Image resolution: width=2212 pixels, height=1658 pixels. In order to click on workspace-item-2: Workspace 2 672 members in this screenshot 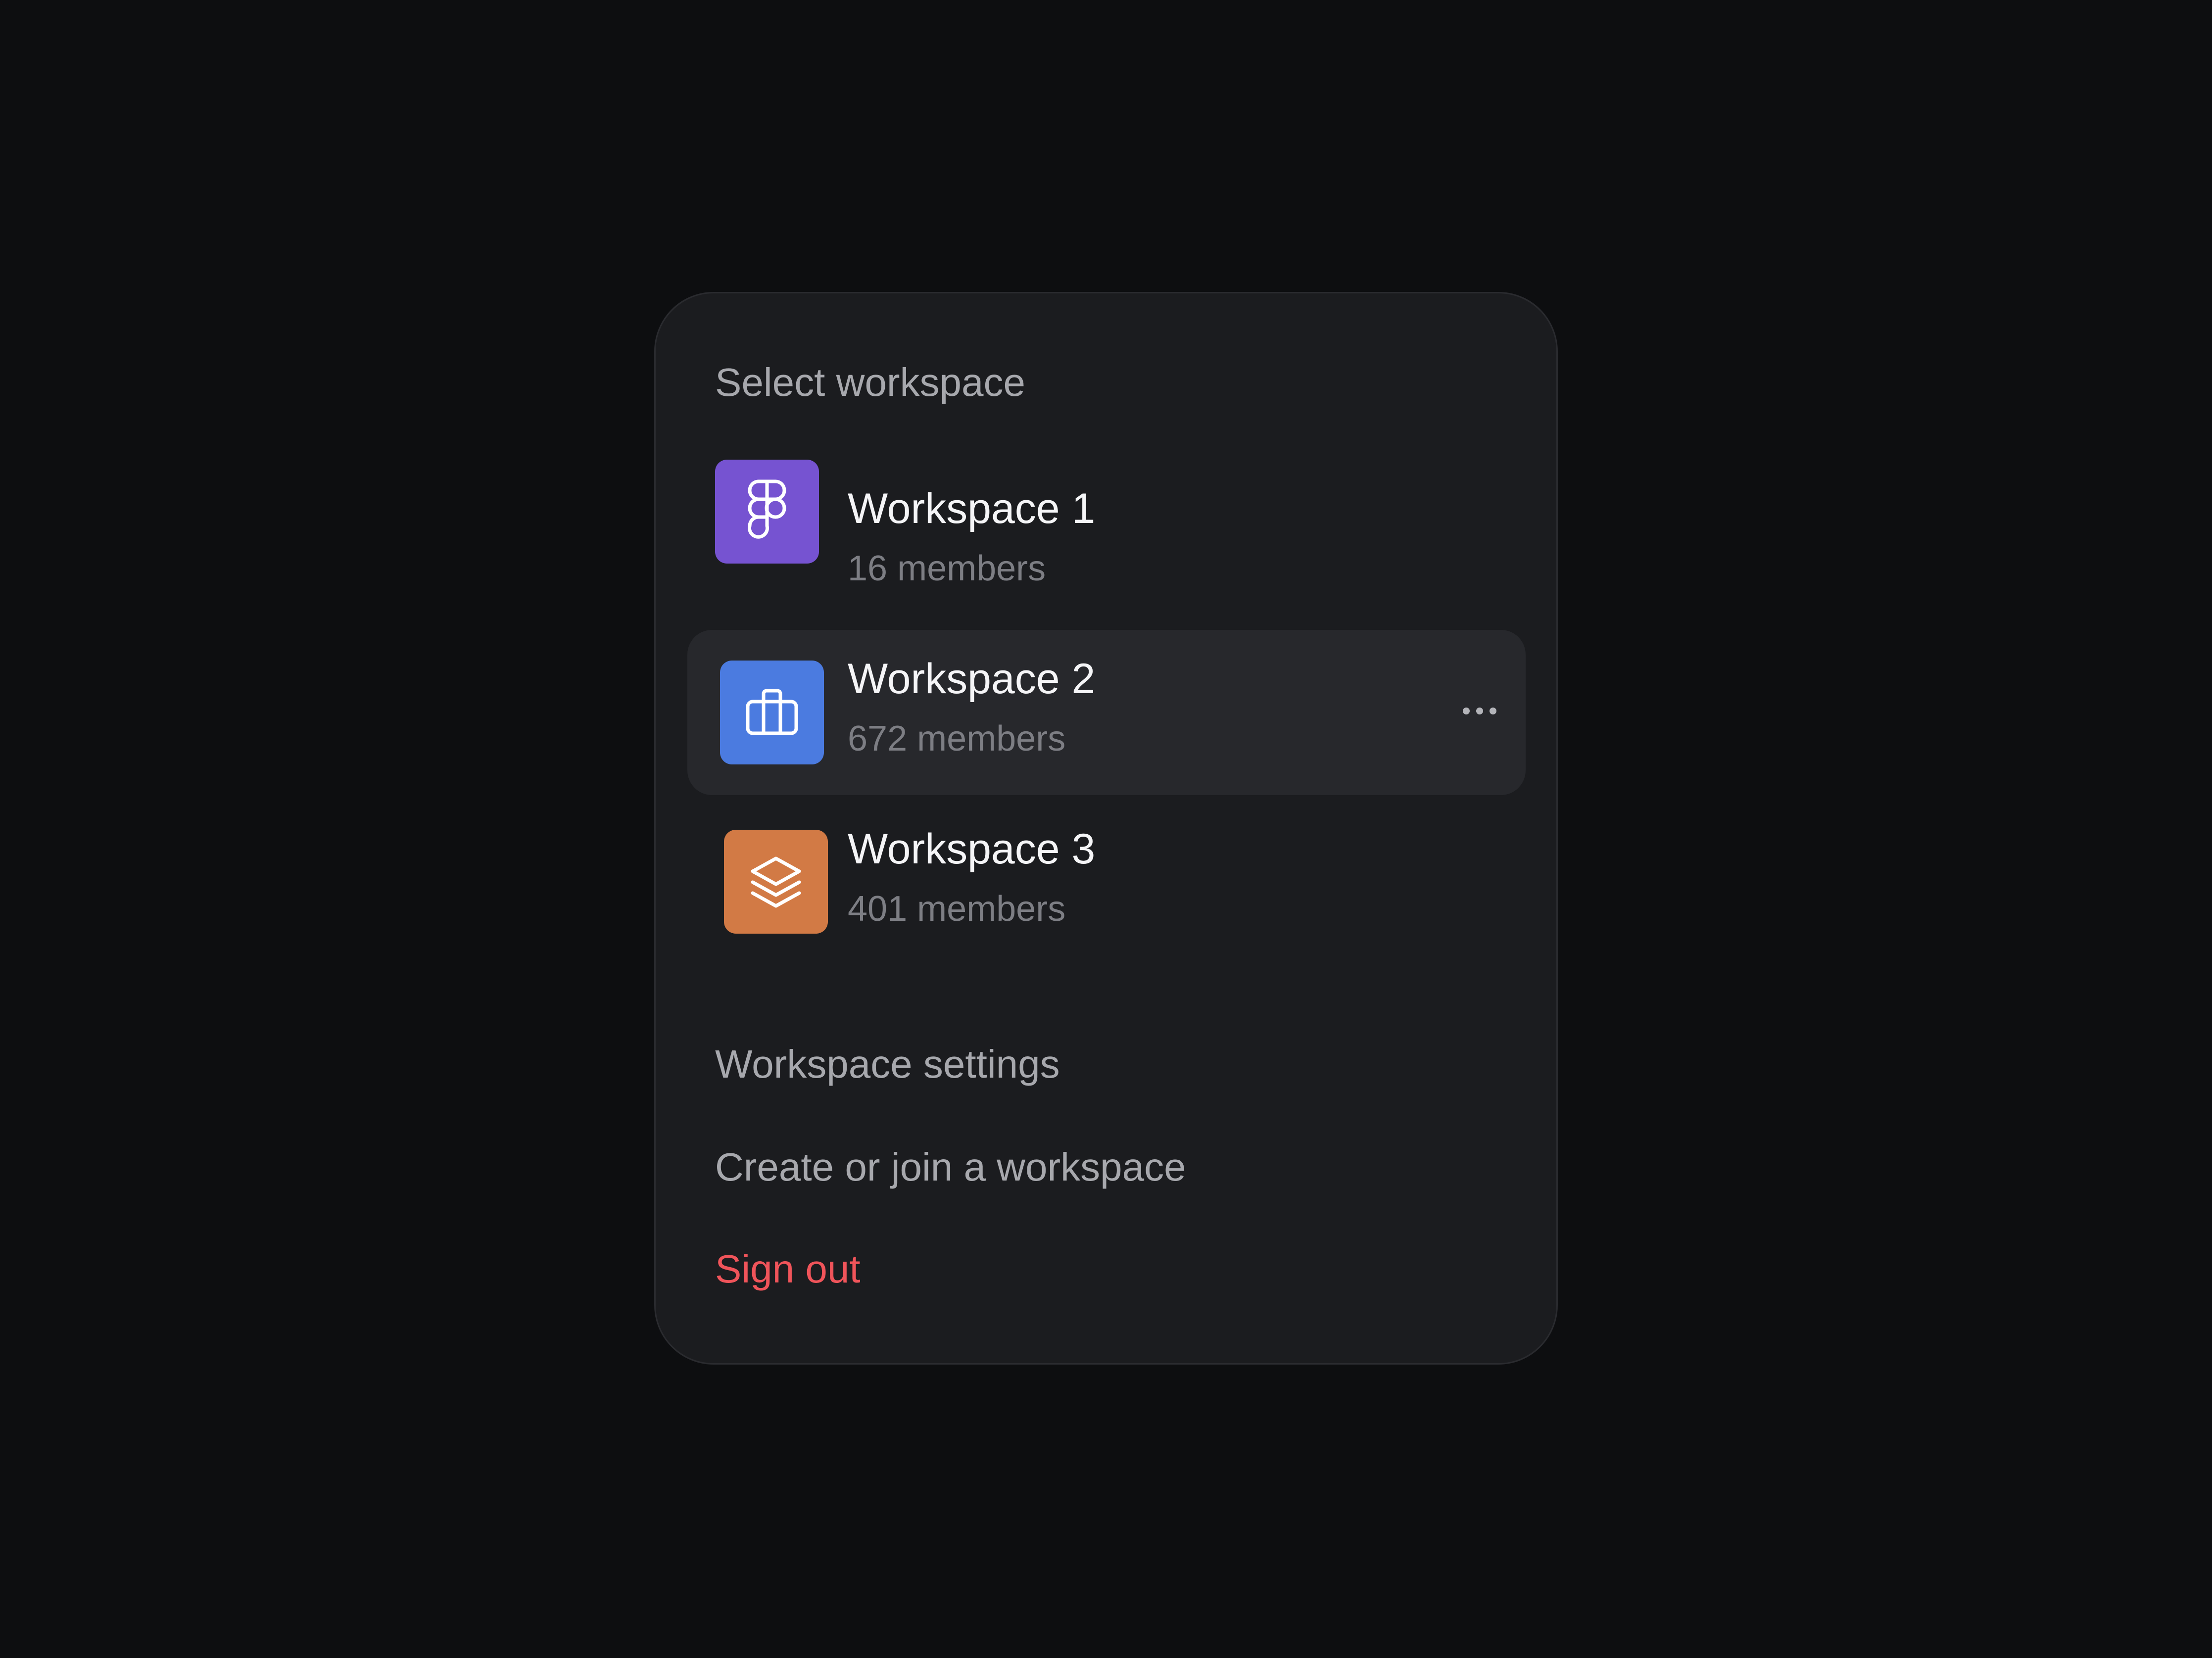, I will do `click(1106, 712)`.